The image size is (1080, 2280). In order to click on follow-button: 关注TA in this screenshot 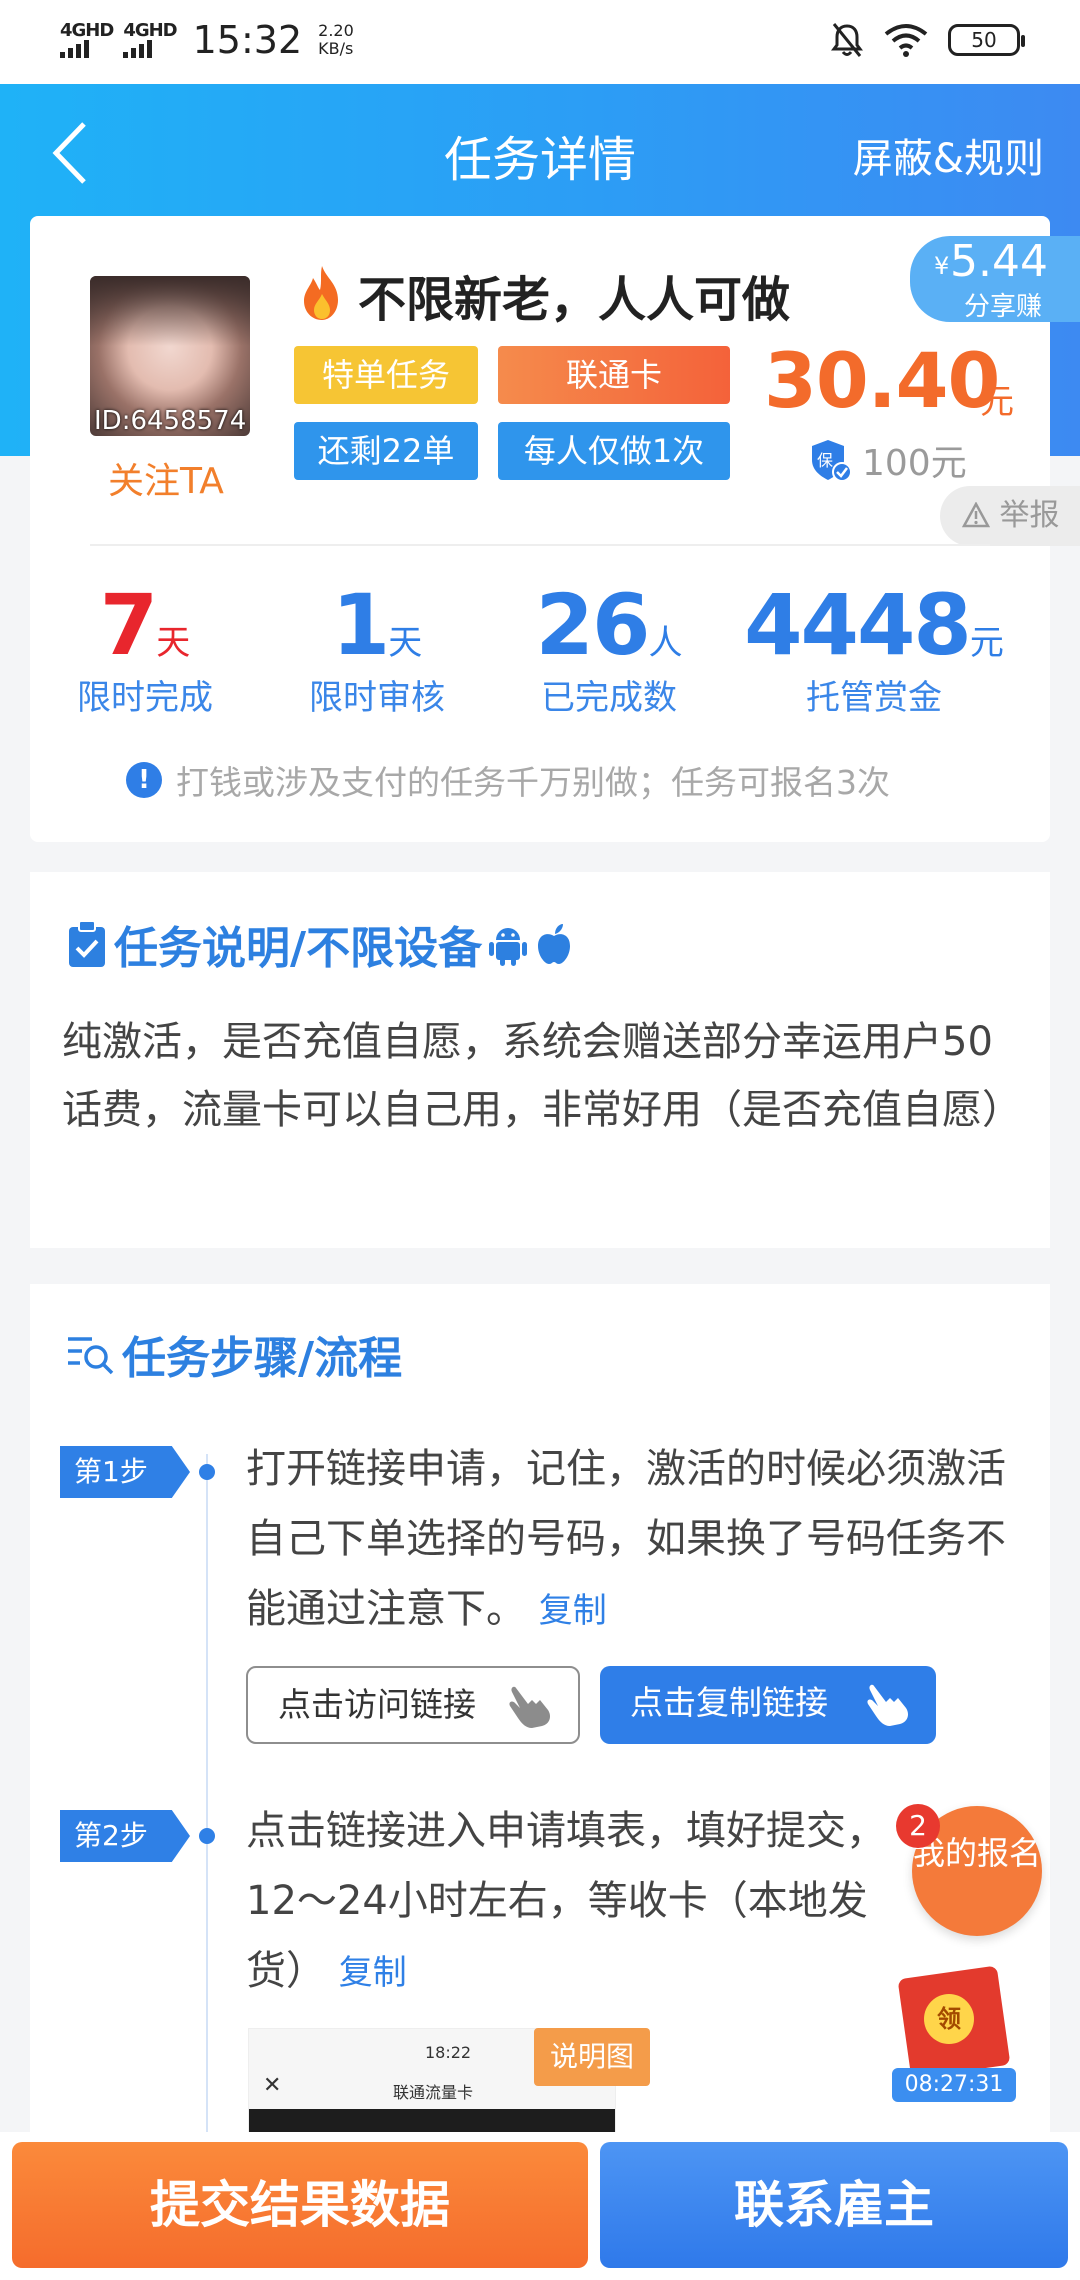, I will do `click(166, 478)`.